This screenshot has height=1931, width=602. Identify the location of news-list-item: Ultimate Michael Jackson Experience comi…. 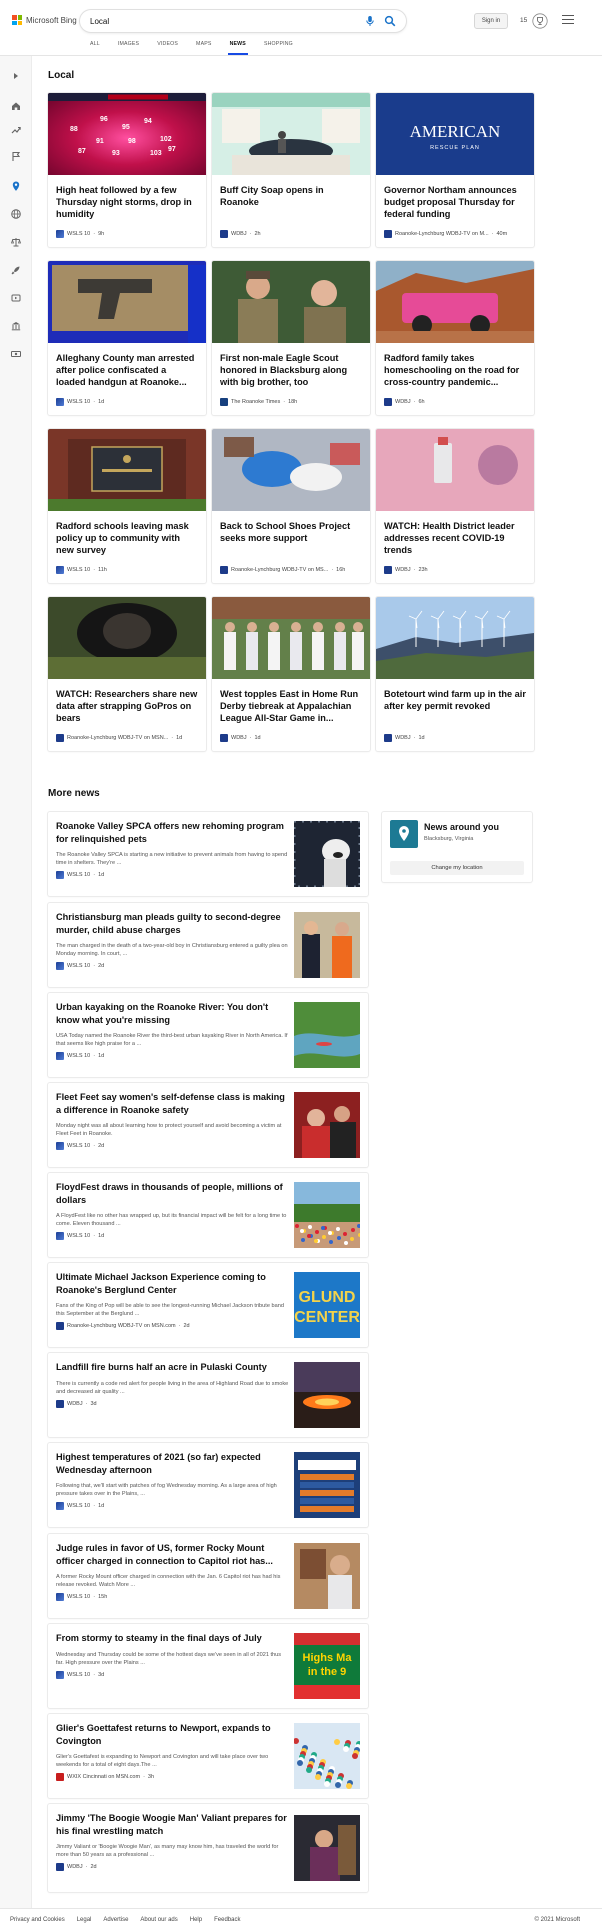
(208, 1305).